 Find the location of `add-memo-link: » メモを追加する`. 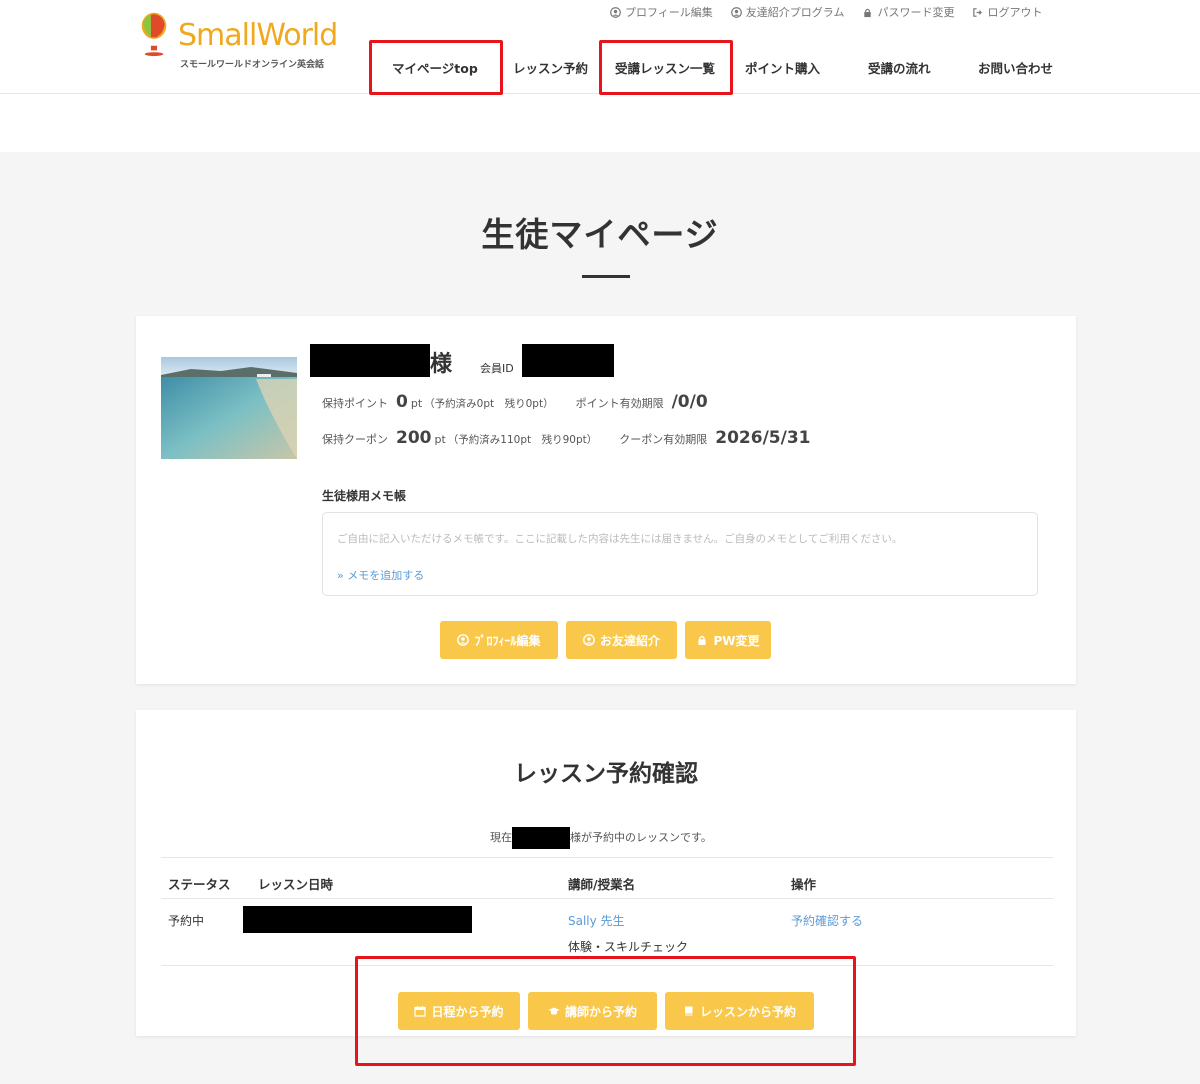

add-memo-link: » メモを追加する is located at coordinates (380, 575).